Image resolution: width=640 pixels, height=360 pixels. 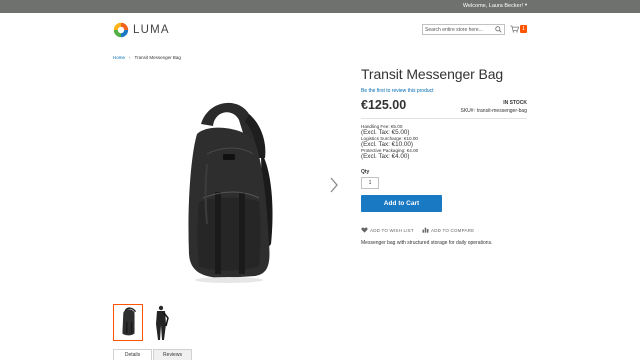 I want to click on search-icon, so click(x=498, y=29).